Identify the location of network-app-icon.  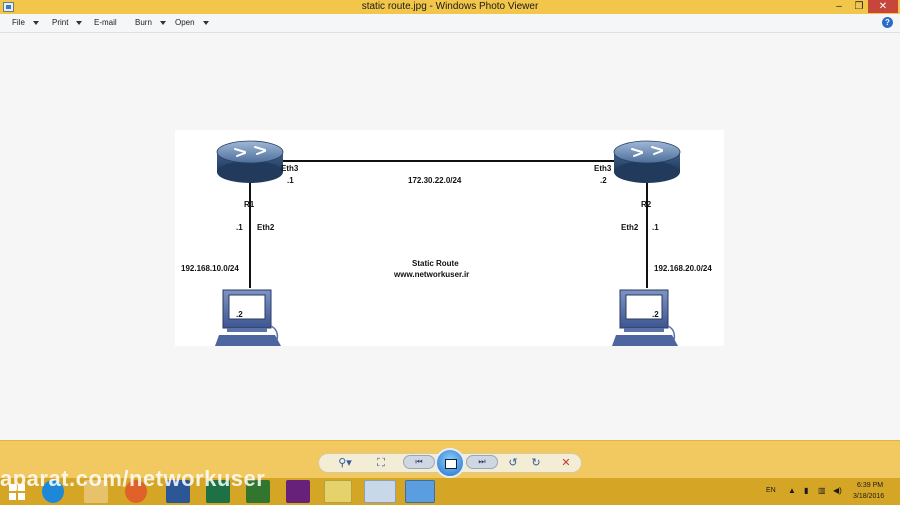
(420, 491).